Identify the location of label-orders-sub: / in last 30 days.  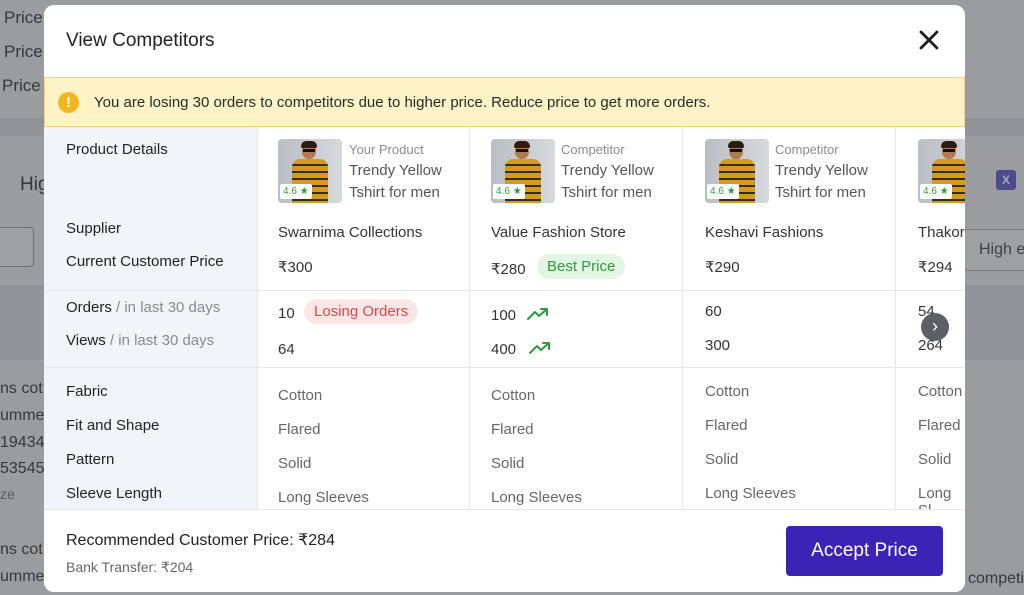
(168, 307).